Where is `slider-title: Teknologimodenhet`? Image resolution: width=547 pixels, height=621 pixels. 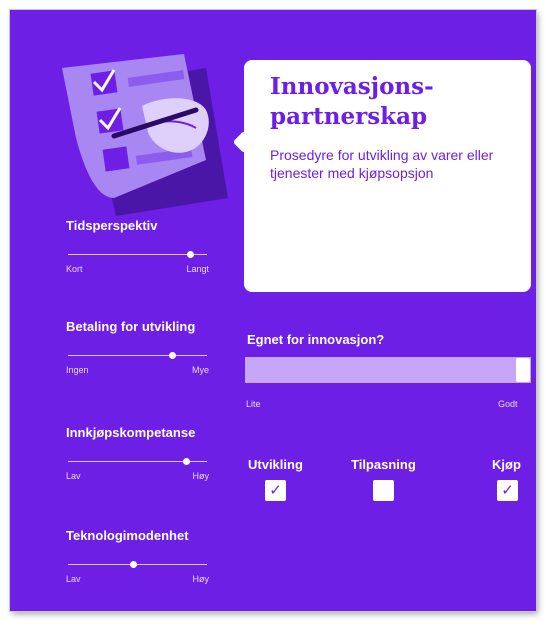 slider-title: Teknologimodenhet is located at coordinates (127, 535).